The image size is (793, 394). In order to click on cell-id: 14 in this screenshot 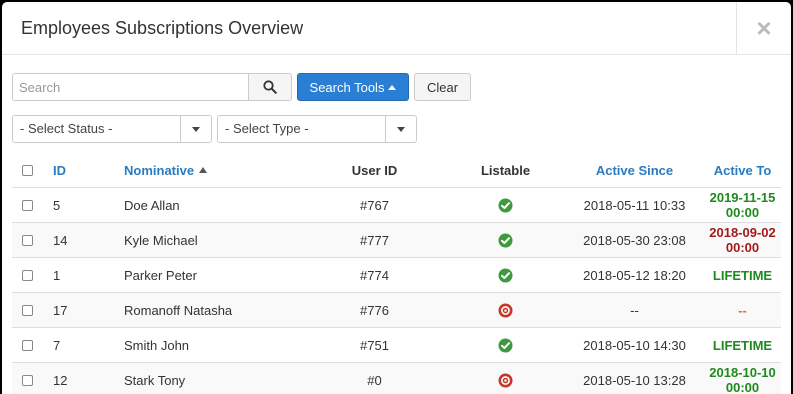, I will do `click(60, 240)`.